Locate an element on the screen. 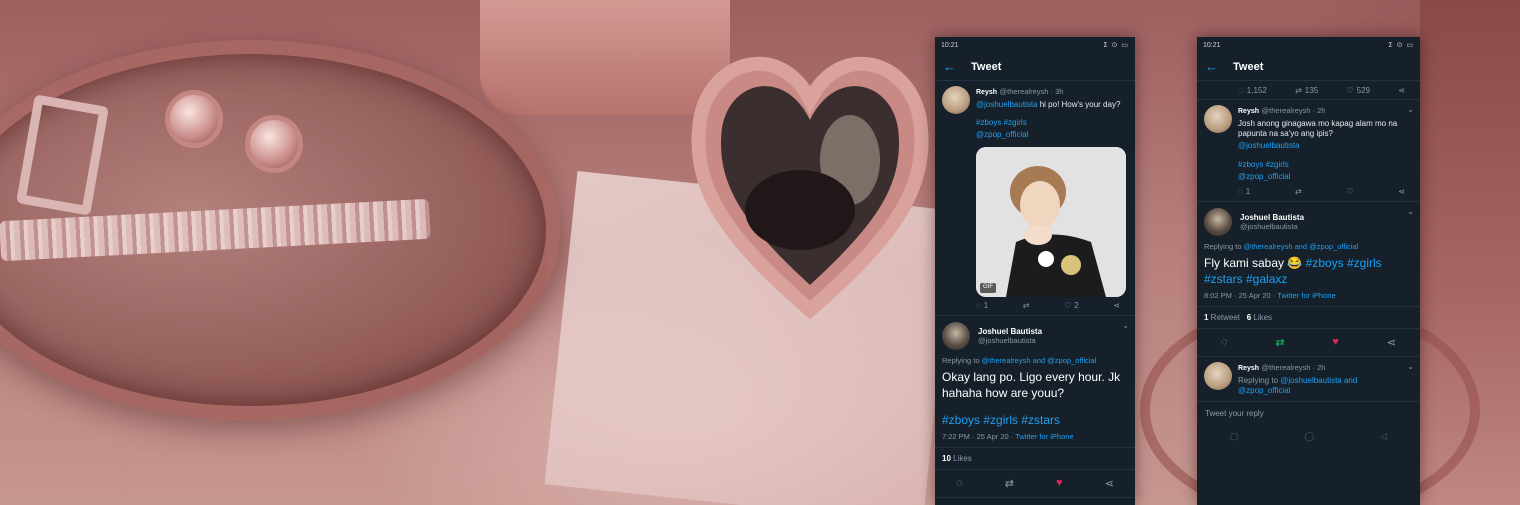  page-title: Tweet is located at coordinates (986, 66).